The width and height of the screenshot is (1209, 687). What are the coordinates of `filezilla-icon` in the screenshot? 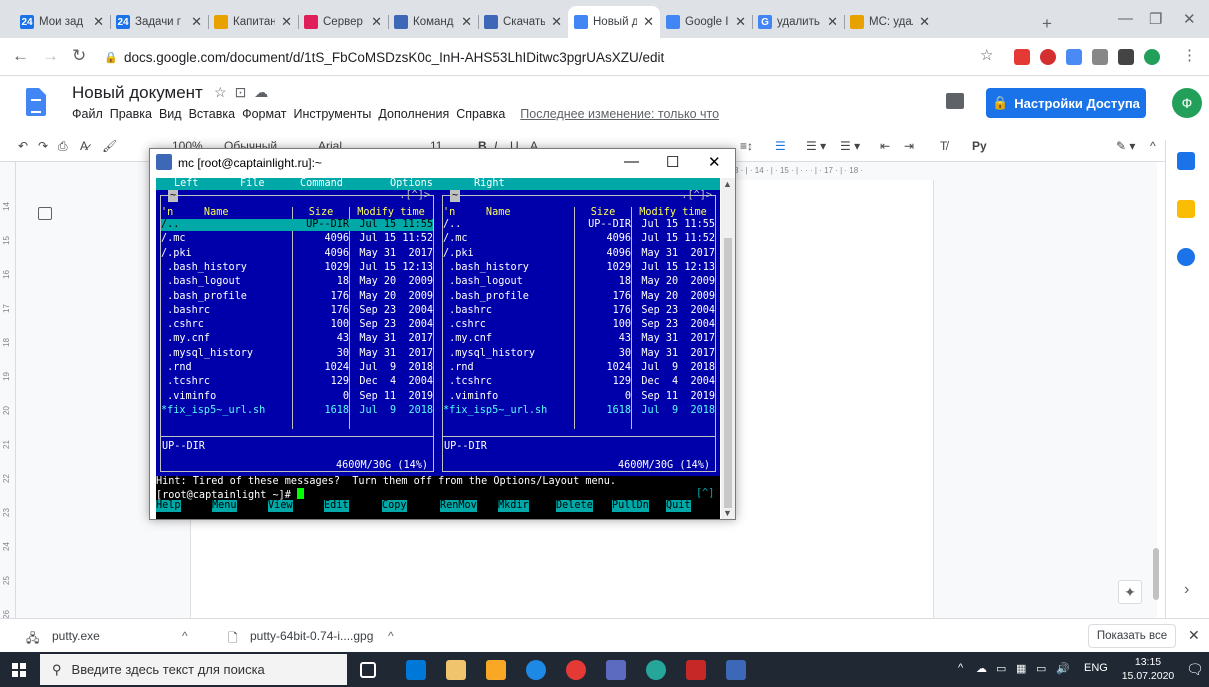 It's located at (696, 670).